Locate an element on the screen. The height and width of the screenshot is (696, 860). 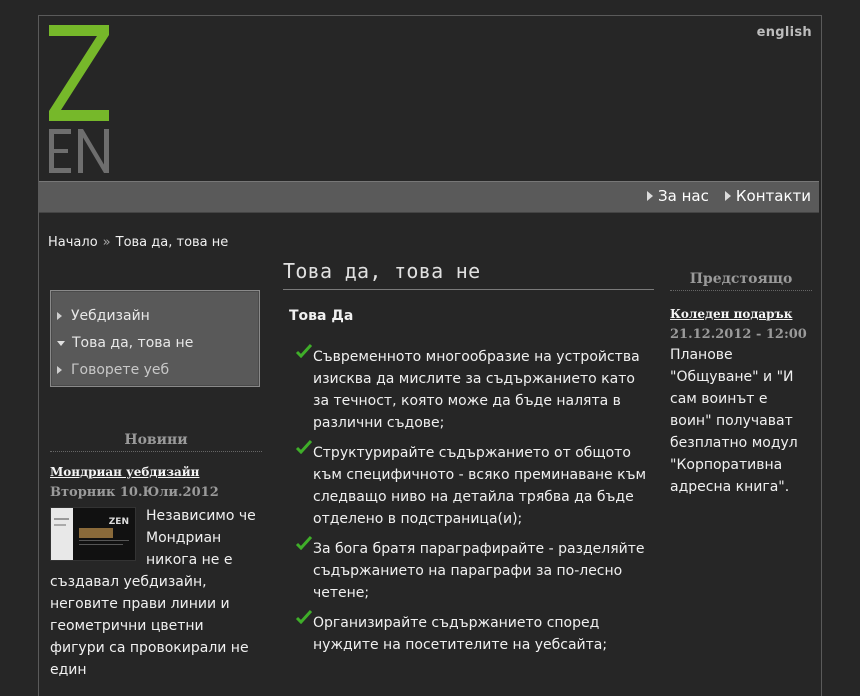
breadcrumb-home-link: Начало is located at coordinates (73, 242).